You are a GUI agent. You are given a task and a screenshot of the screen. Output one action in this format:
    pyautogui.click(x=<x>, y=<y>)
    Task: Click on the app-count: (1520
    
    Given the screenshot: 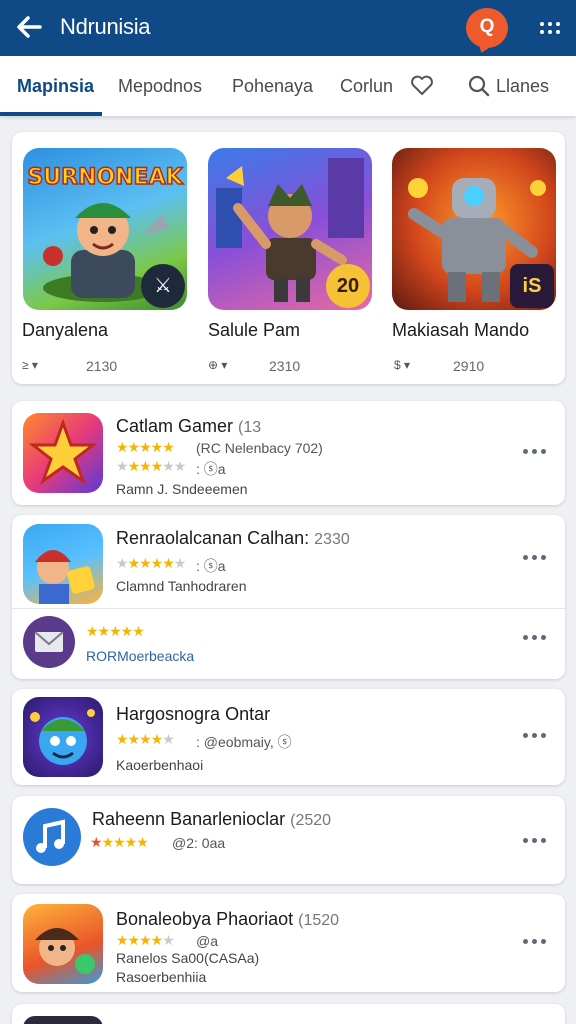 What is the action you would take?
    pyautogui.click(x=319, y=920)
    